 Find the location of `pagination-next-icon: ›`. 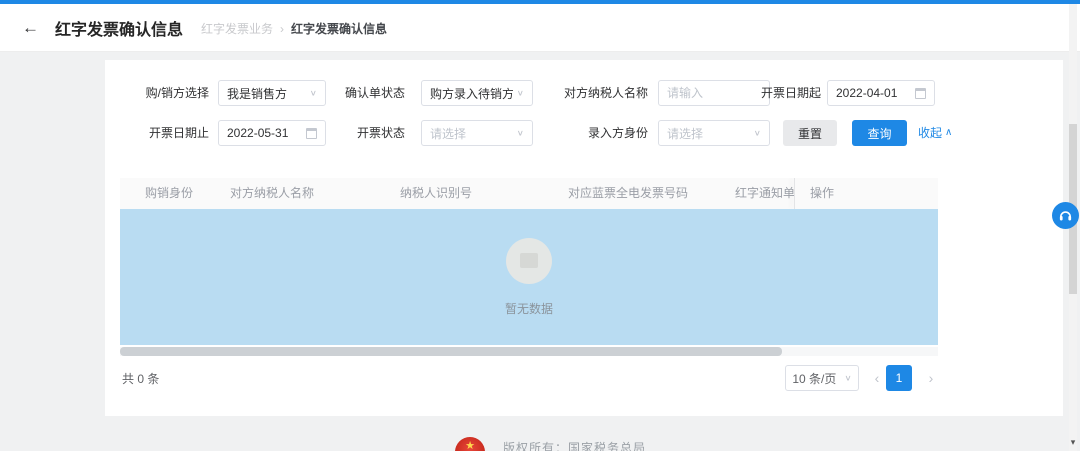

pagination-next-icon: › is located at coordinates (931, 378).